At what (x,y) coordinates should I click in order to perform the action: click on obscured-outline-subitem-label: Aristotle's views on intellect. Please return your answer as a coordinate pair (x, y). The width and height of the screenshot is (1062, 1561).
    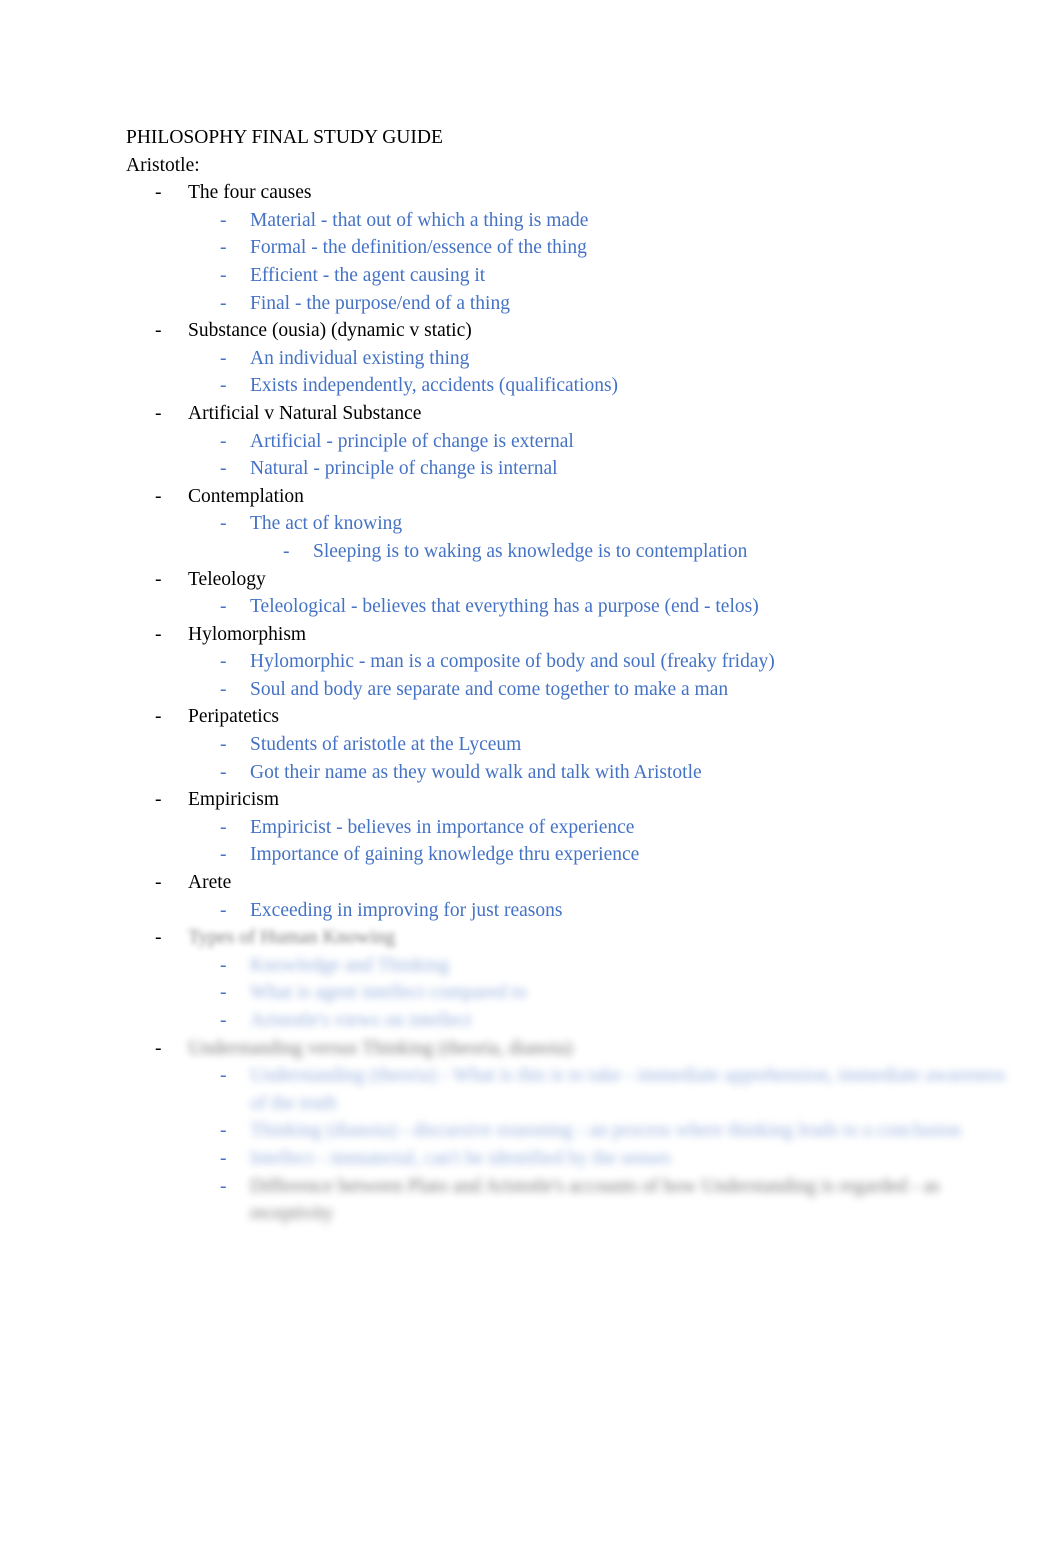
    Looking at the image, I should click on (361, 1020).